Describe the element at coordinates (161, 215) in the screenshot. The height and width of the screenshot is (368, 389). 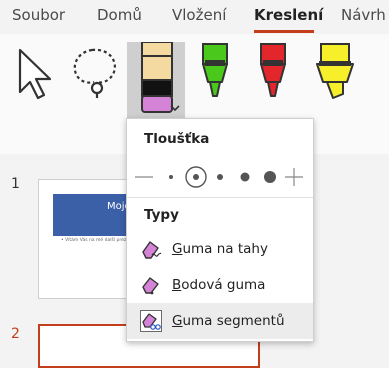
I see `types-heading: Typy` at that location.